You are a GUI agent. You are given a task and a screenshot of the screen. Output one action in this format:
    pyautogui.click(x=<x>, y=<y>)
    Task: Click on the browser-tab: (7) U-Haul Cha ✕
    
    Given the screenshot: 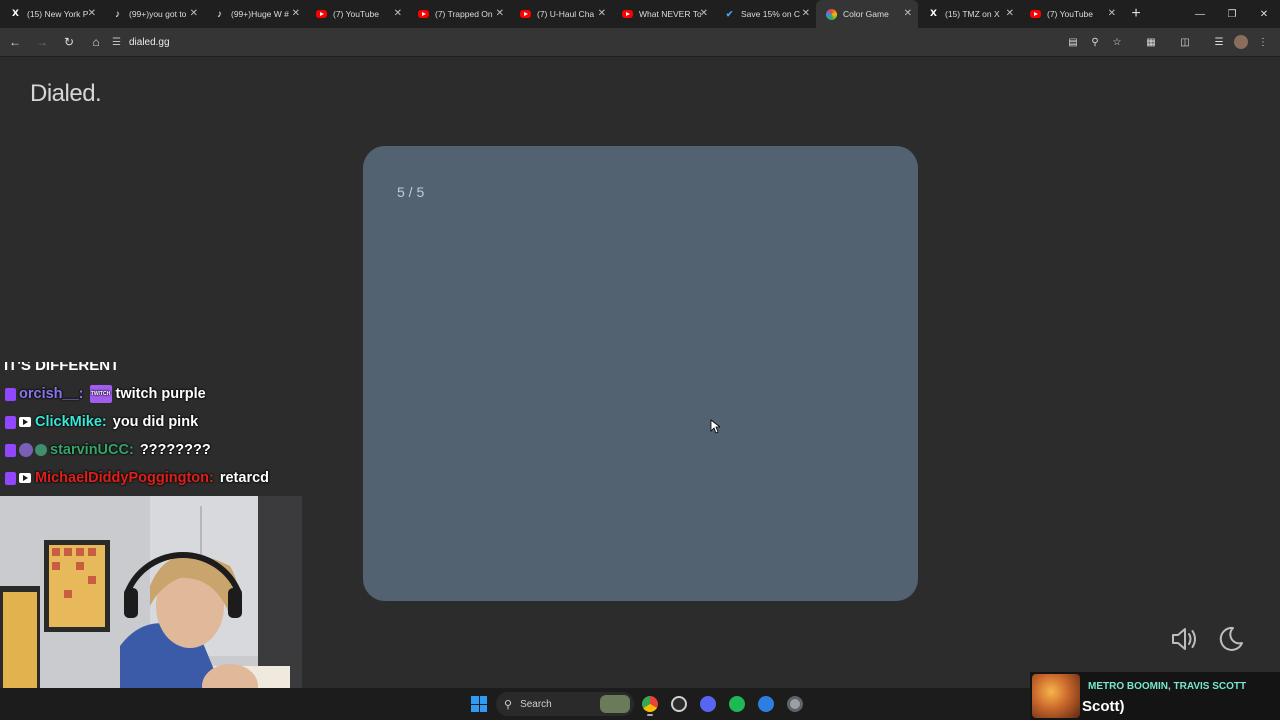 What is the action you would take?
    pyautogui.click(x=561, y=14)
    